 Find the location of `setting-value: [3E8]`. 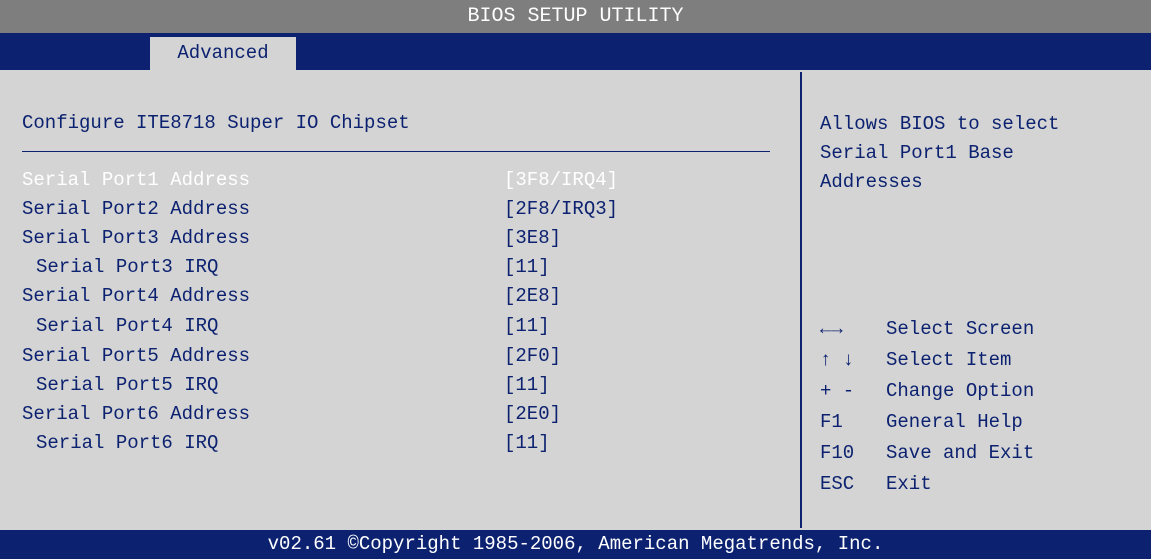

setting-value: [3E8] is located at coordinates (532, 238).